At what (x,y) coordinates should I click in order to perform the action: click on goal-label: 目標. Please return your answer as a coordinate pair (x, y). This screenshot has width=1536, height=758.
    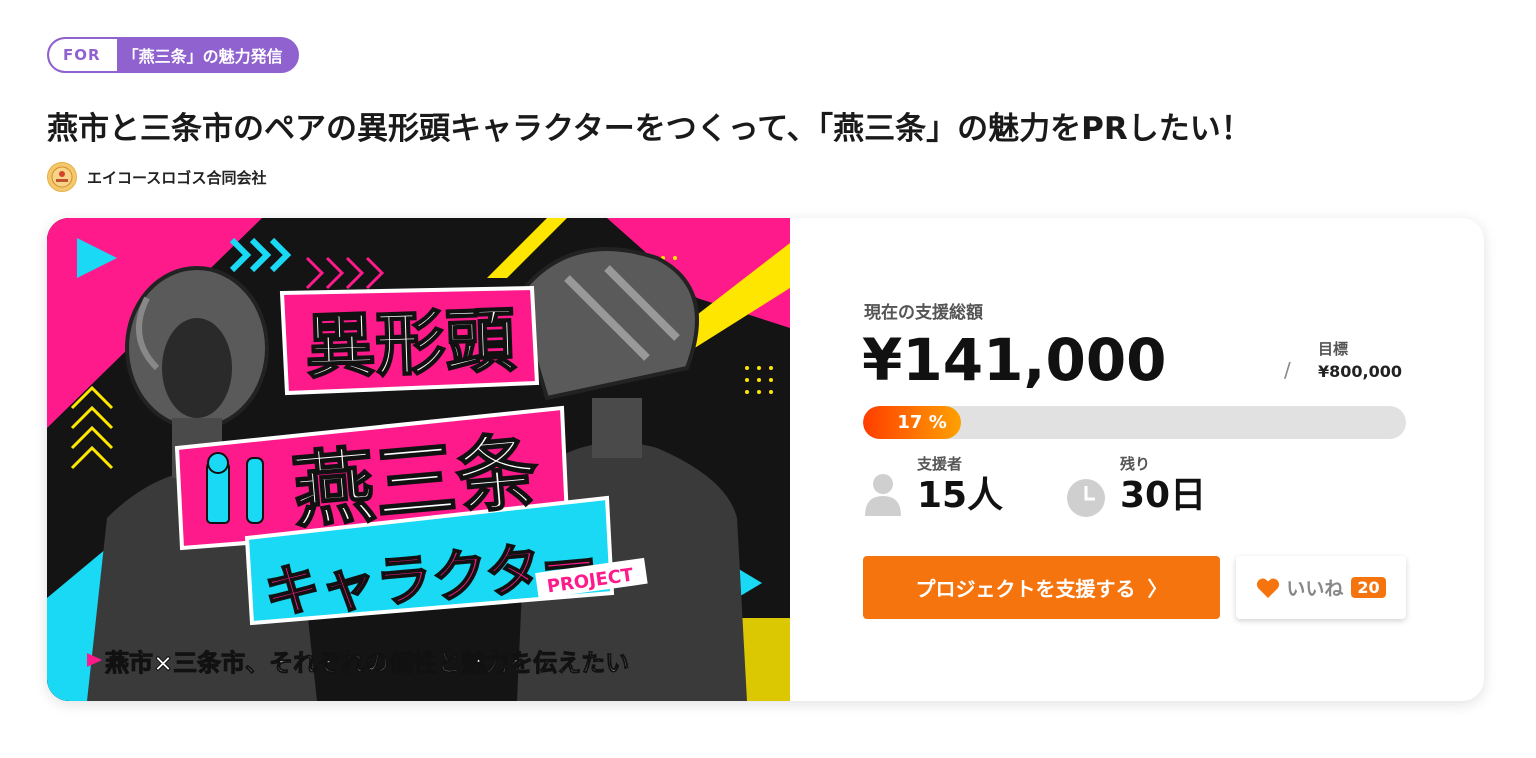
    Looking at the image, I should click on (1333, 349).